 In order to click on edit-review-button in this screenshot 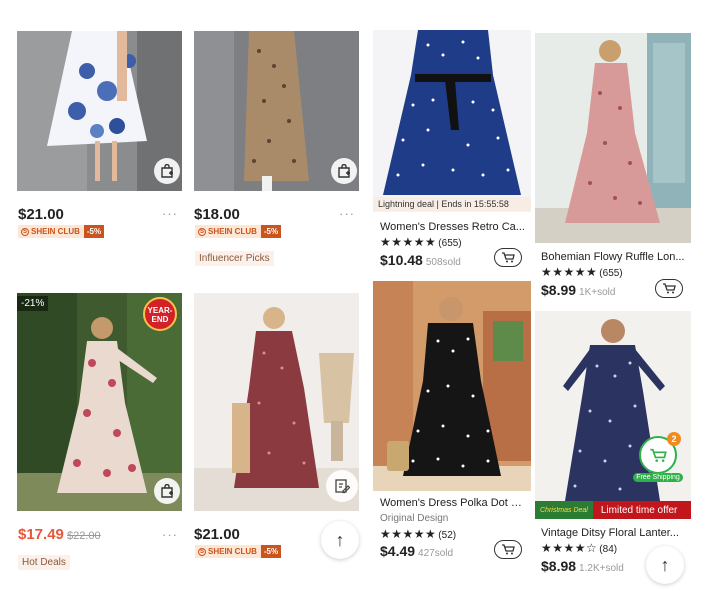, I will do `click(342, 486)`.